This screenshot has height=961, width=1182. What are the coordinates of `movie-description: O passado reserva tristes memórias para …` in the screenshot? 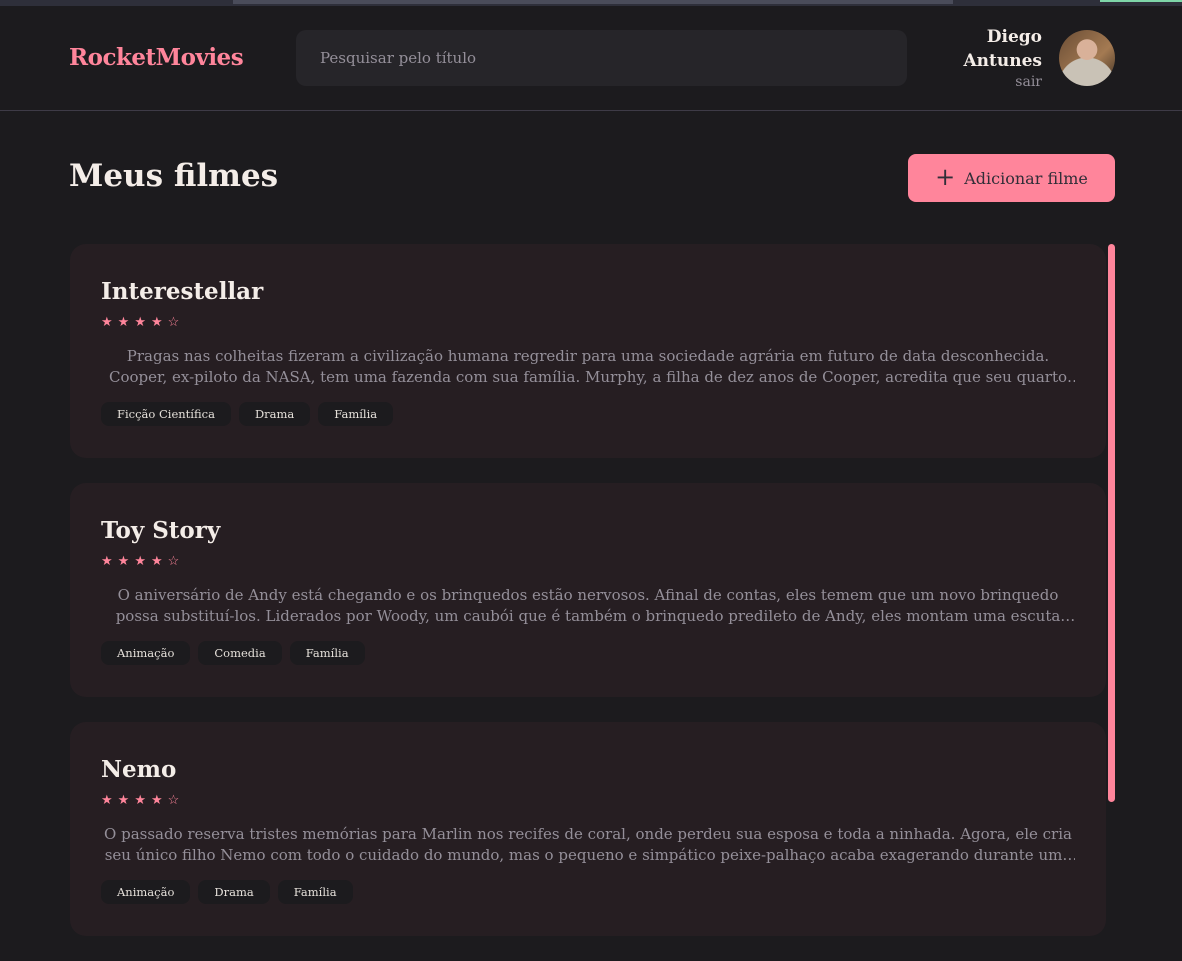 It's located at (588, 844).